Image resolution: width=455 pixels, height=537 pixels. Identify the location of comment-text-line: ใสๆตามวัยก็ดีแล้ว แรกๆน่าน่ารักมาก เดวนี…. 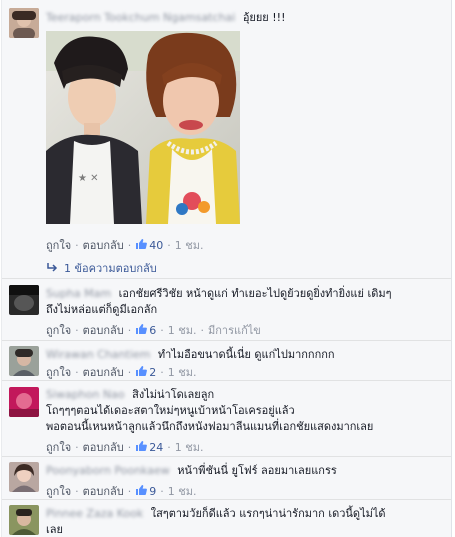
(268, 513).